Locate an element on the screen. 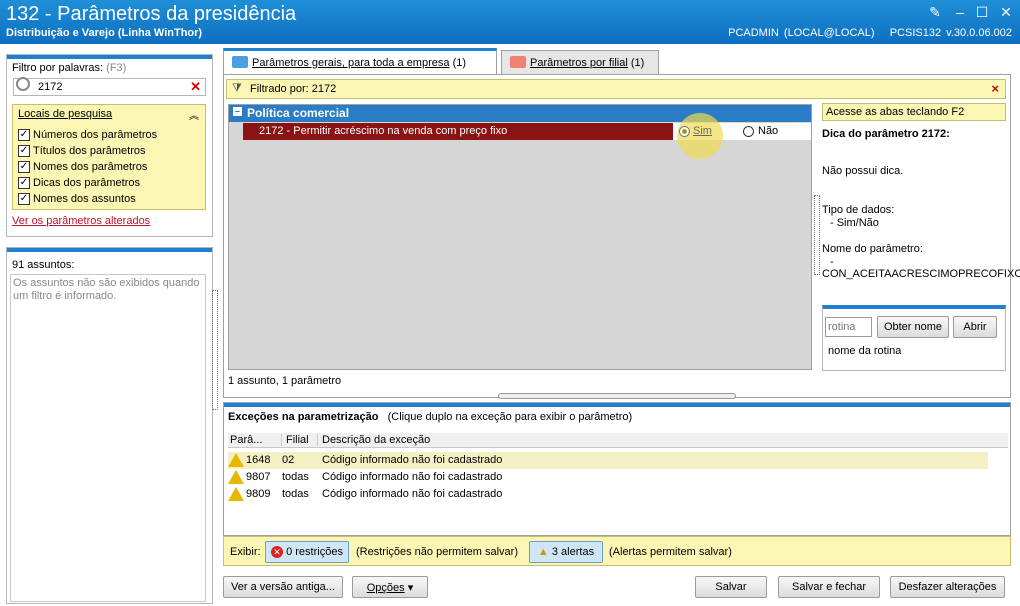 This screenshot has width=1020, height=606. version-label: PCSIS132 v.30.0.06.002 is located at coordinates (950, 33).